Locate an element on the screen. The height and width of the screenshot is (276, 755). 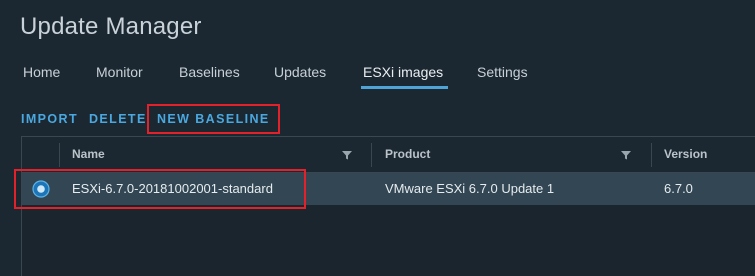
row-name: ESXi-6.7.0-20181002001-standard is located at coordinates (172, 188).